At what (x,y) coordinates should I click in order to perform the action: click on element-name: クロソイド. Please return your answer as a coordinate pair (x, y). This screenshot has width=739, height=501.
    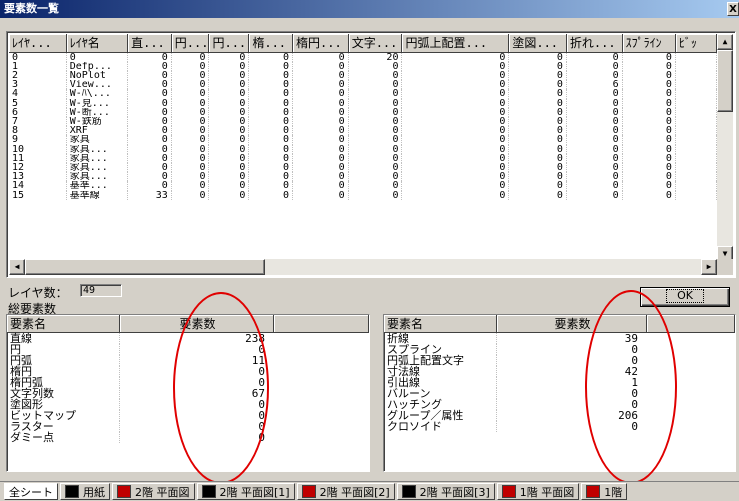
    Looking at the image, I should click on (440, 426).